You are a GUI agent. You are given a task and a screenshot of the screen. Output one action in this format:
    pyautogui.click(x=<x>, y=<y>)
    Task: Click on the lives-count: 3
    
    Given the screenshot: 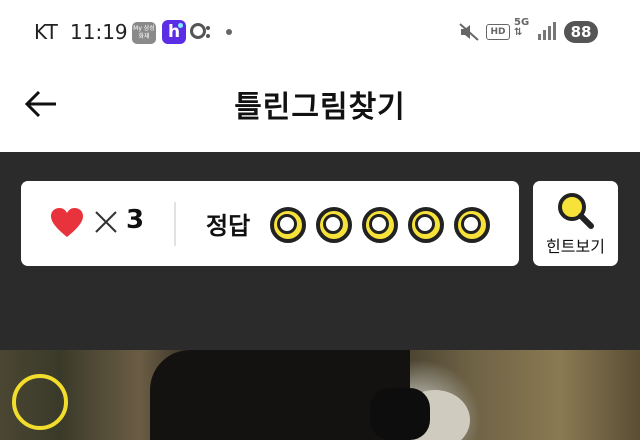 What is the action you would take?
    pyautogui.click(x=135, y=220)
    